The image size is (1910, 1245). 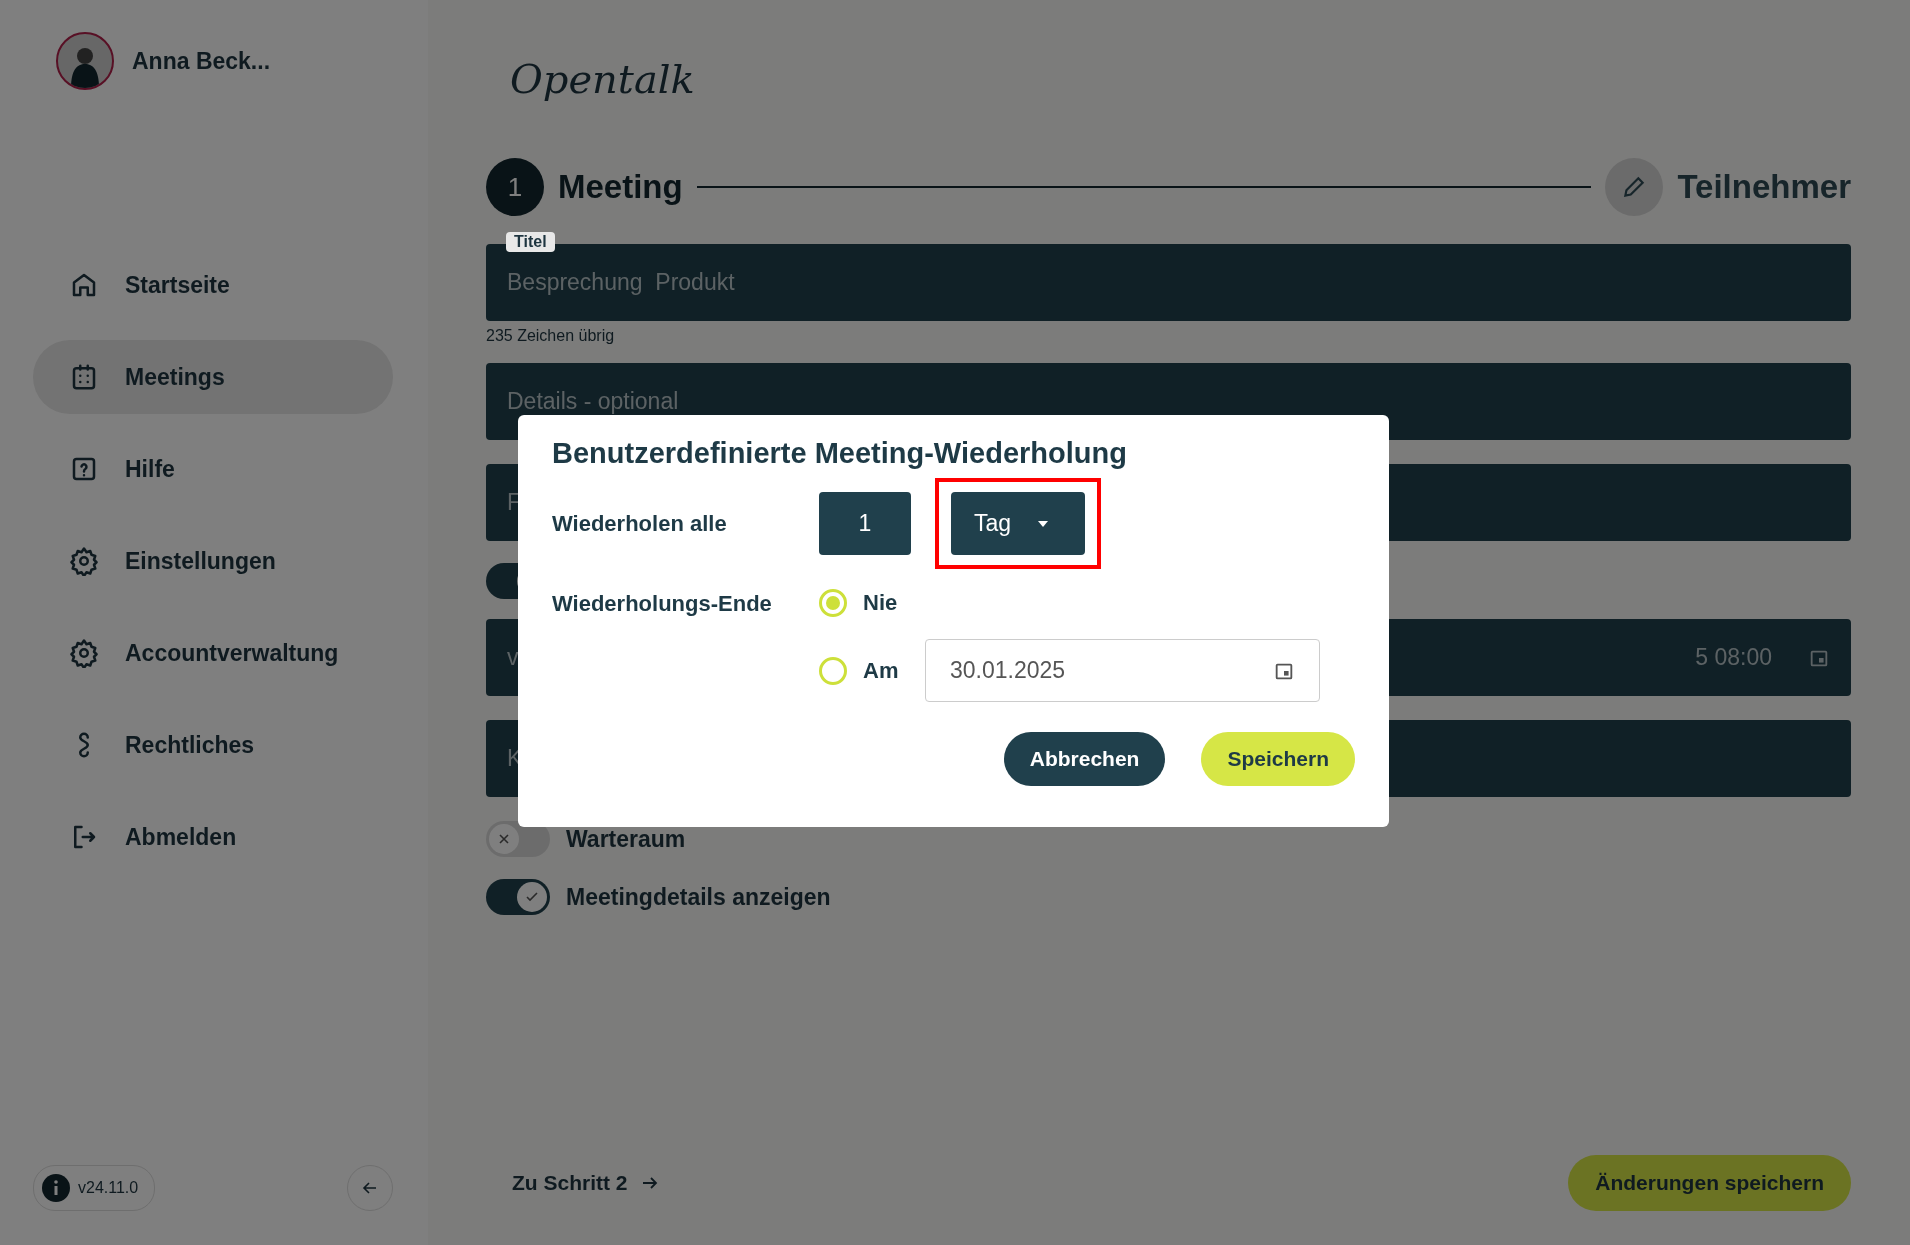 What do you see at coordinates (530, 242) in the screenshot?
I see `field-label: Titel` at bounding box center [530, 242].